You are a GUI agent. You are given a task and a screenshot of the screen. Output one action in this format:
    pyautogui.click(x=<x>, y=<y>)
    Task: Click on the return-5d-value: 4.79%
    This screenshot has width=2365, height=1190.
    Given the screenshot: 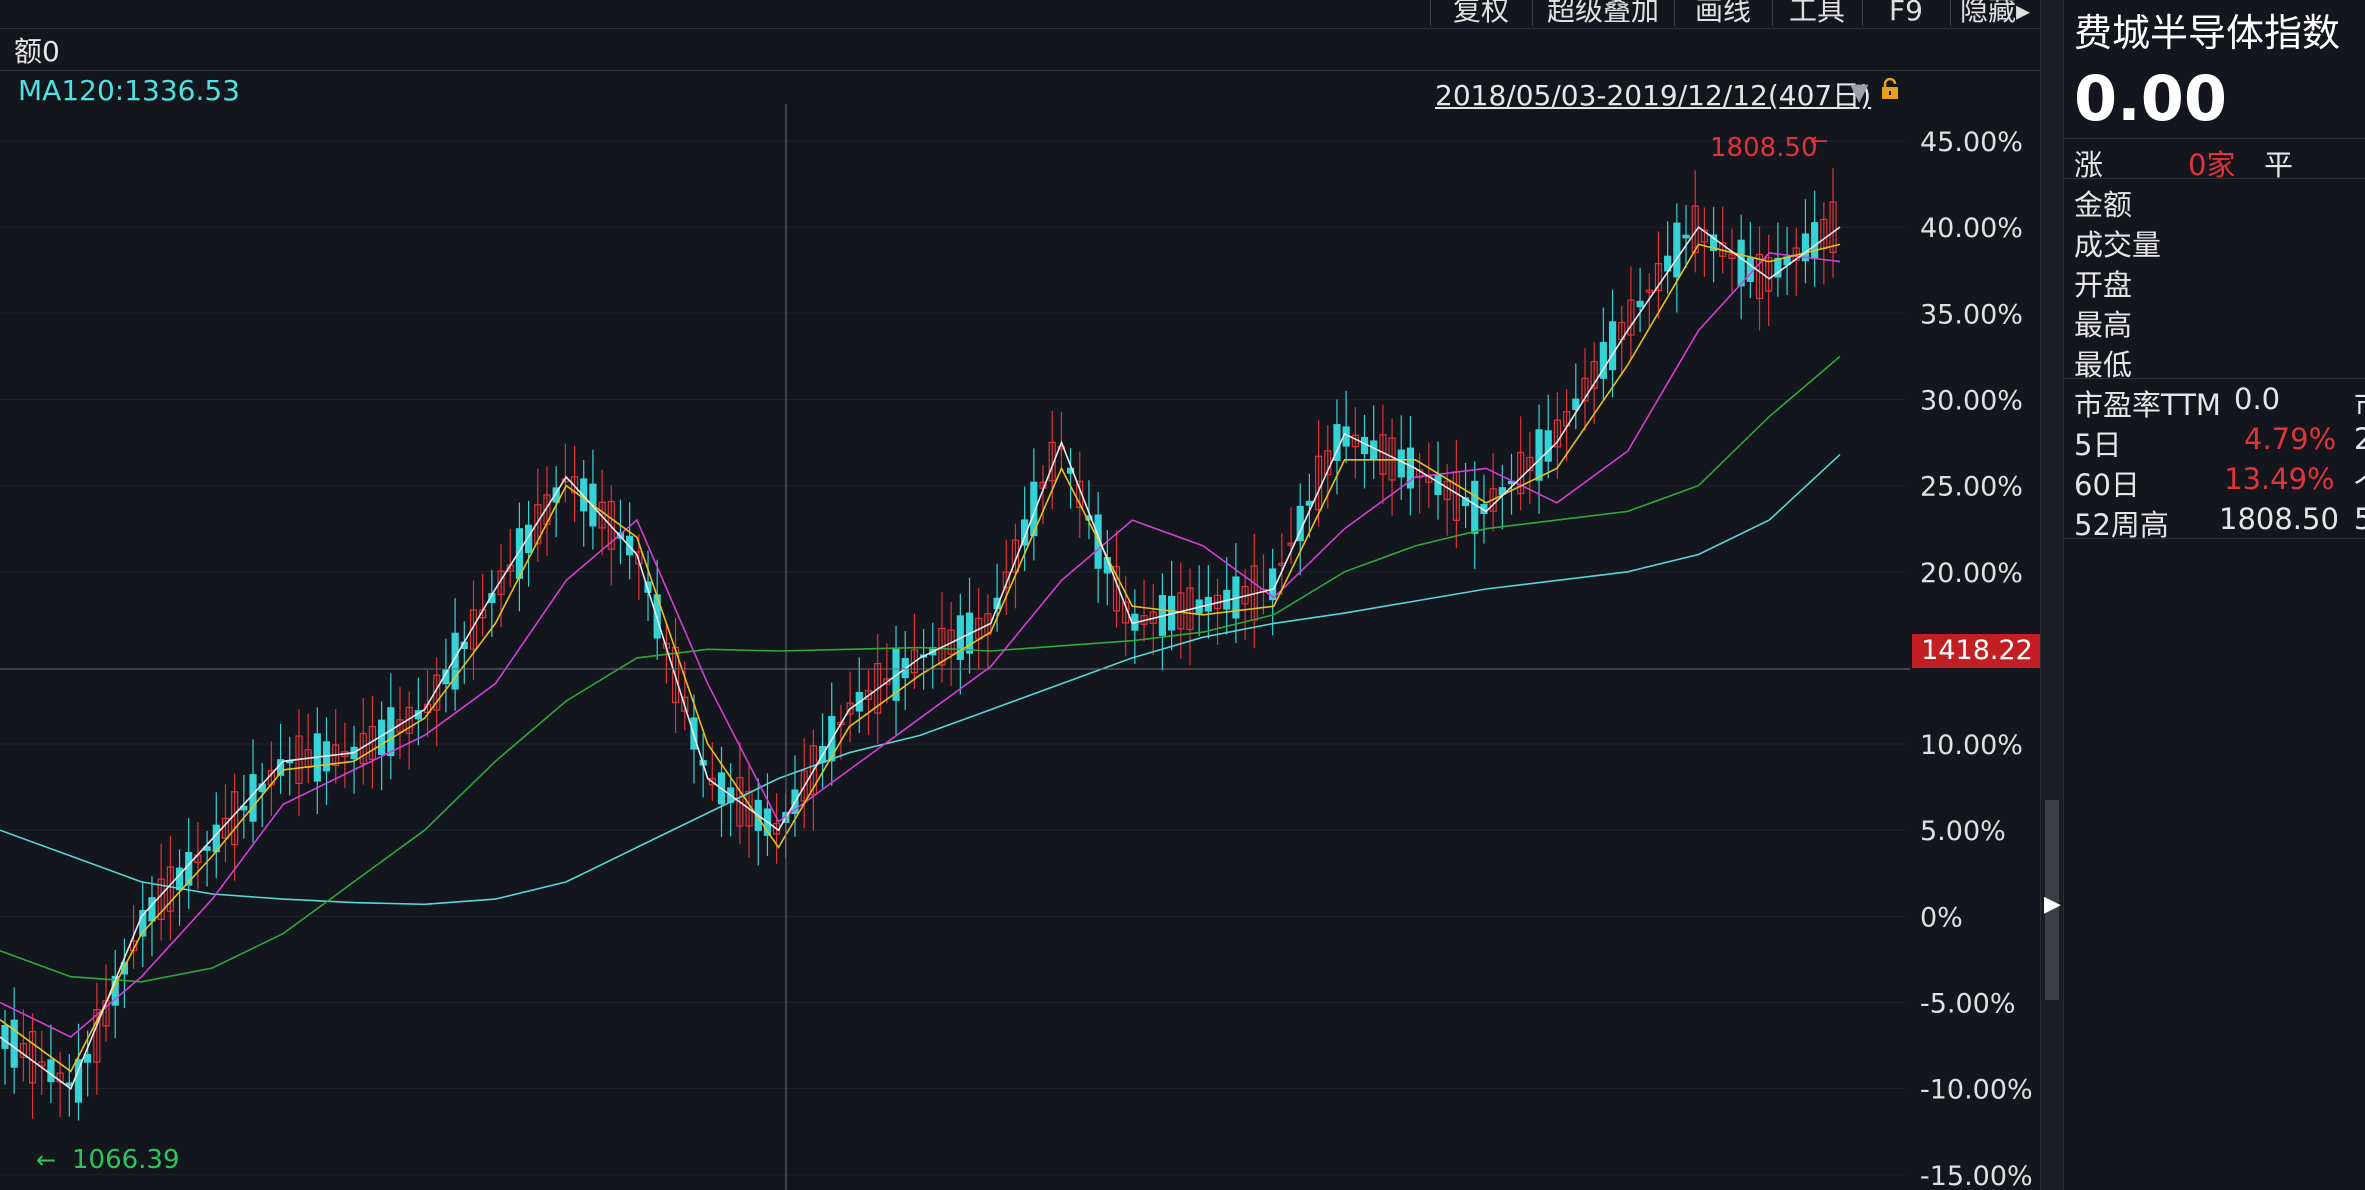 What is the action you would take?
    pyautogui.click(x=2290, y=439)
    